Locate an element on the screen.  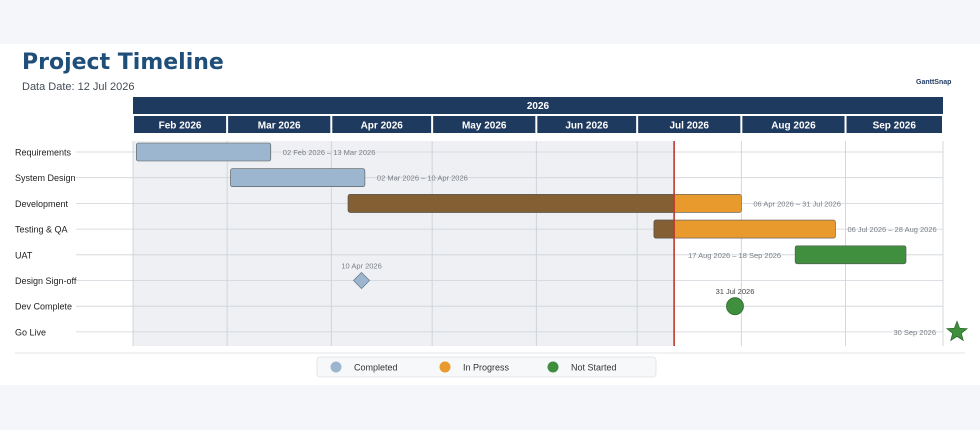
row-label: Go Live is located at coordinates (30, 332).